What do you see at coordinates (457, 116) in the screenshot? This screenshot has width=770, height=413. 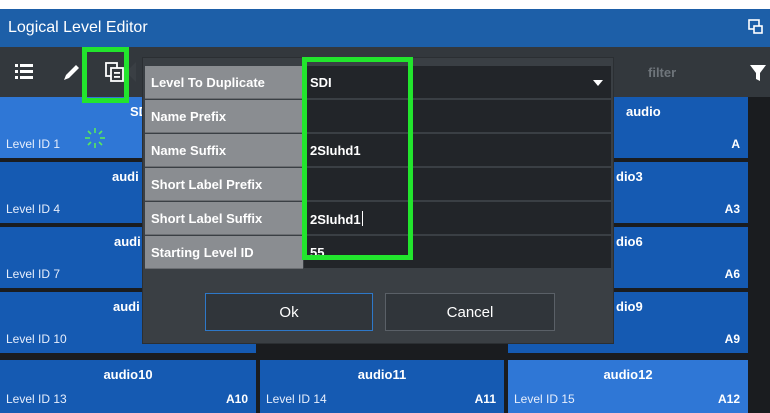 I see `name-prefix-input` at bounding box center [457, 116].